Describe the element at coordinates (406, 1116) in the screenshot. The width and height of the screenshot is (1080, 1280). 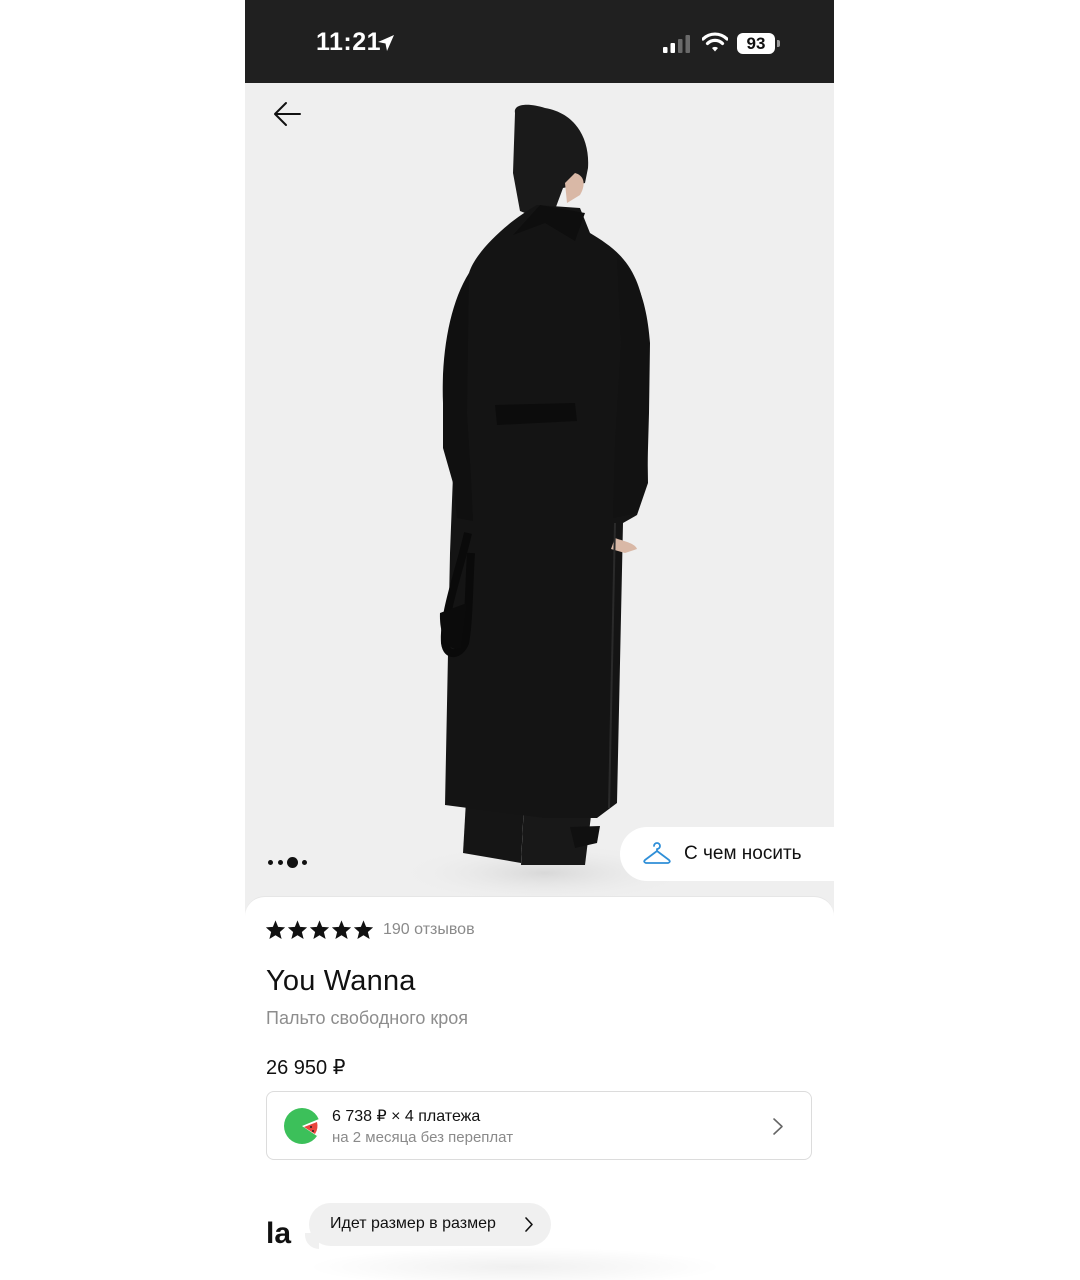
I see `installment-amount: 6 738 ₽ × 4 платежа` at that location.